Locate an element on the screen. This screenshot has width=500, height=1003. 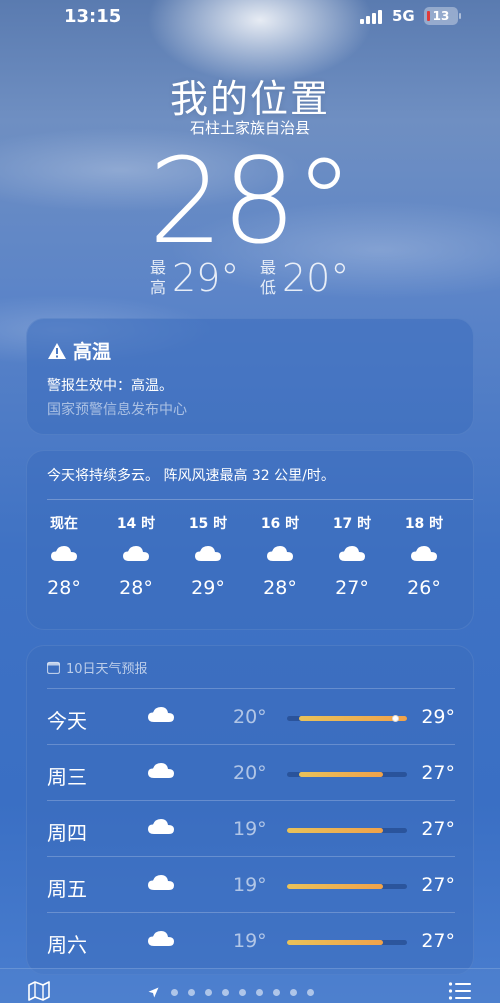
status-time: 13:15 is located at coordinates (93, 16).